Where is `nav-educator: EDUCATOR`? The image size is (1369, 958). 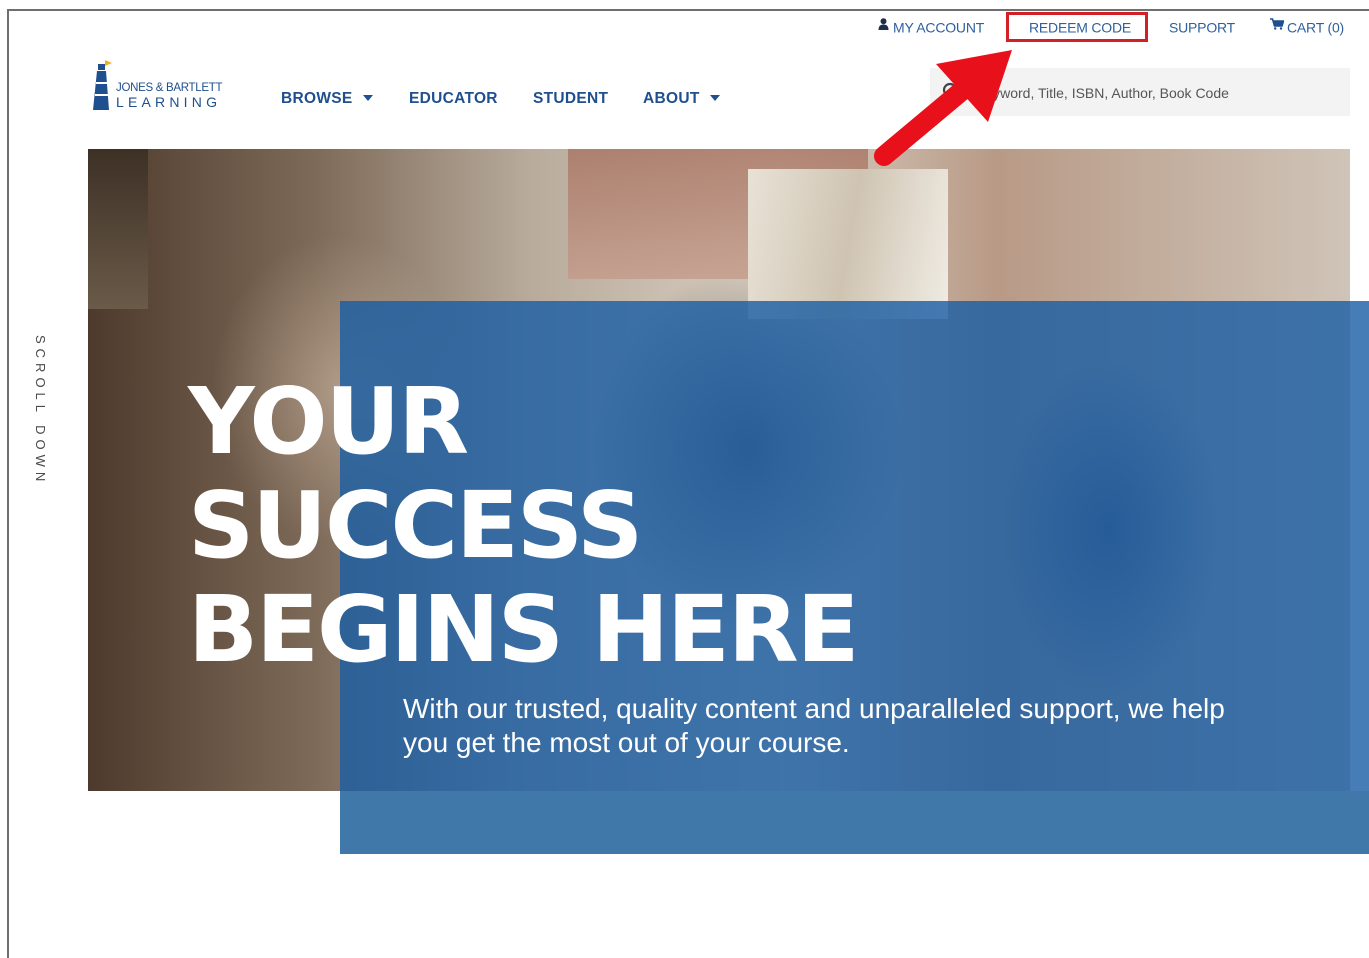
nav-educator: EDUCATOR is located at coordinates (453, 99).